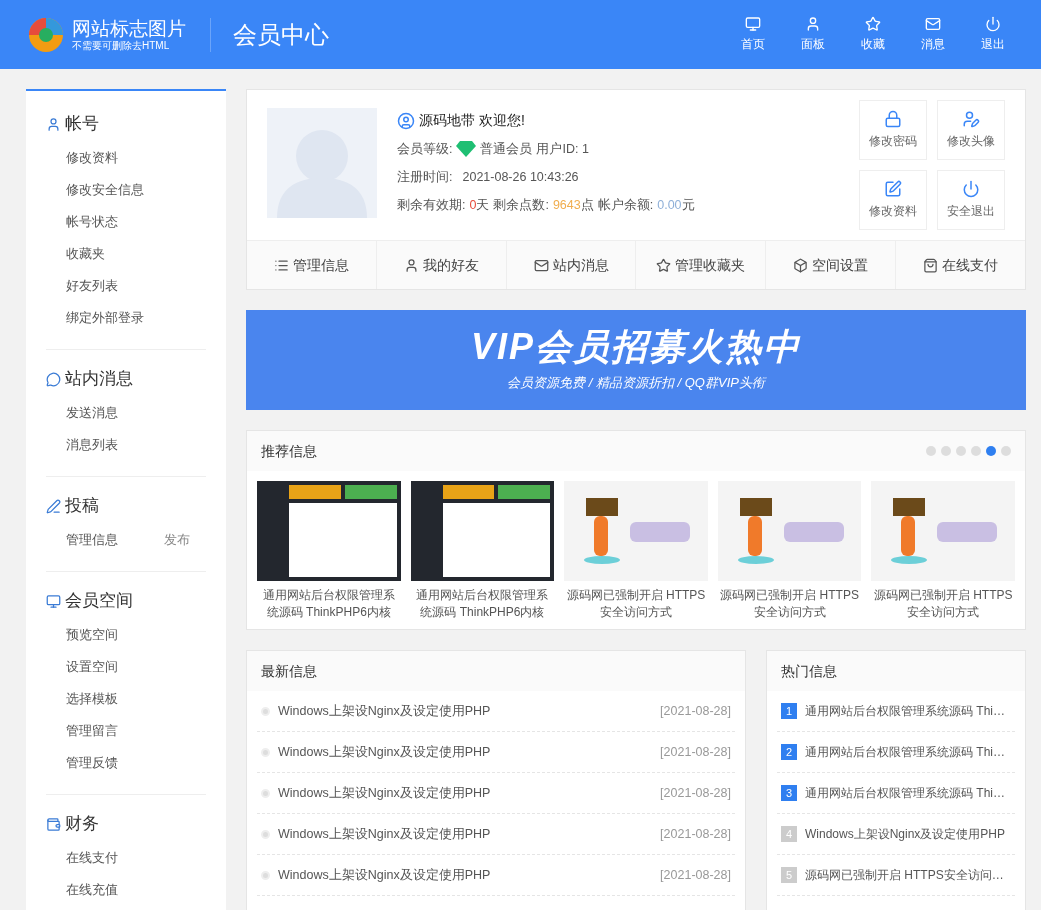 The image size is (1041, 910). Describe the element at coordinates (573, 205) in the screenshot. I see `points-value: 9643点` at that location.